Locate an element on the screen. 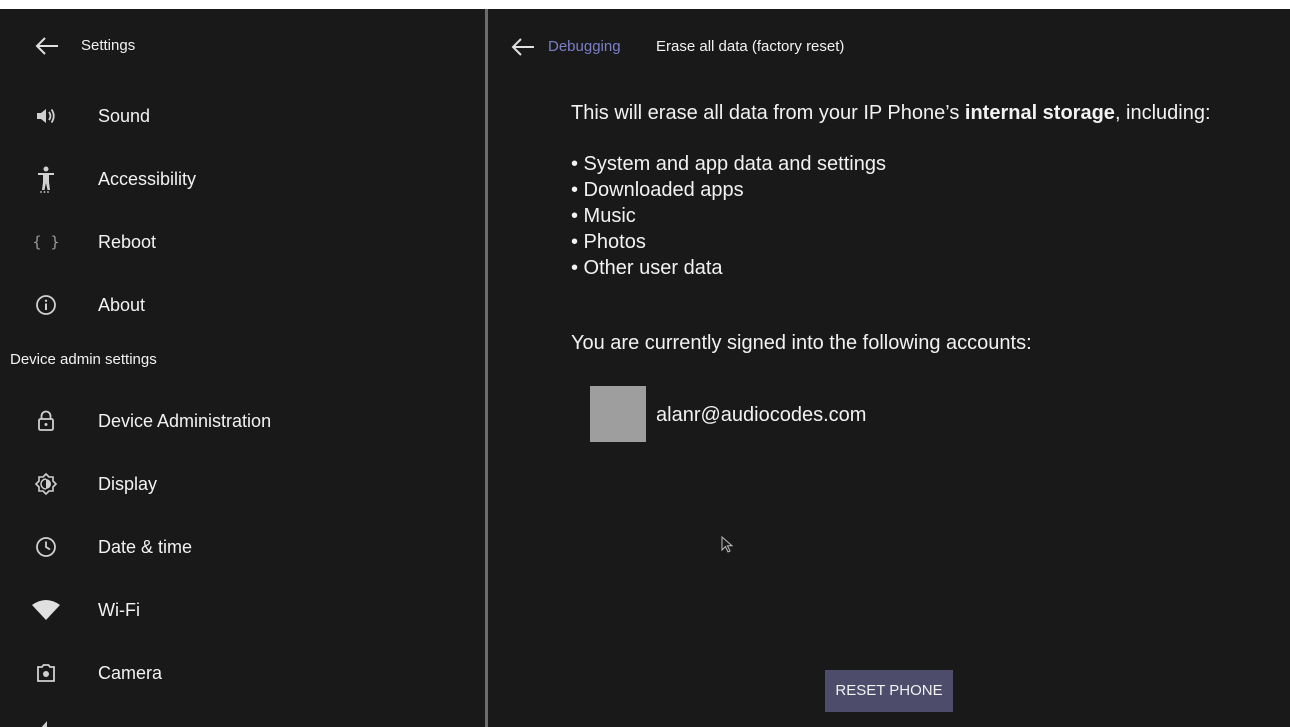 The width and height of the screenshot is (1290, 727). menu-item-label: About is located at coordinates (122, 305).